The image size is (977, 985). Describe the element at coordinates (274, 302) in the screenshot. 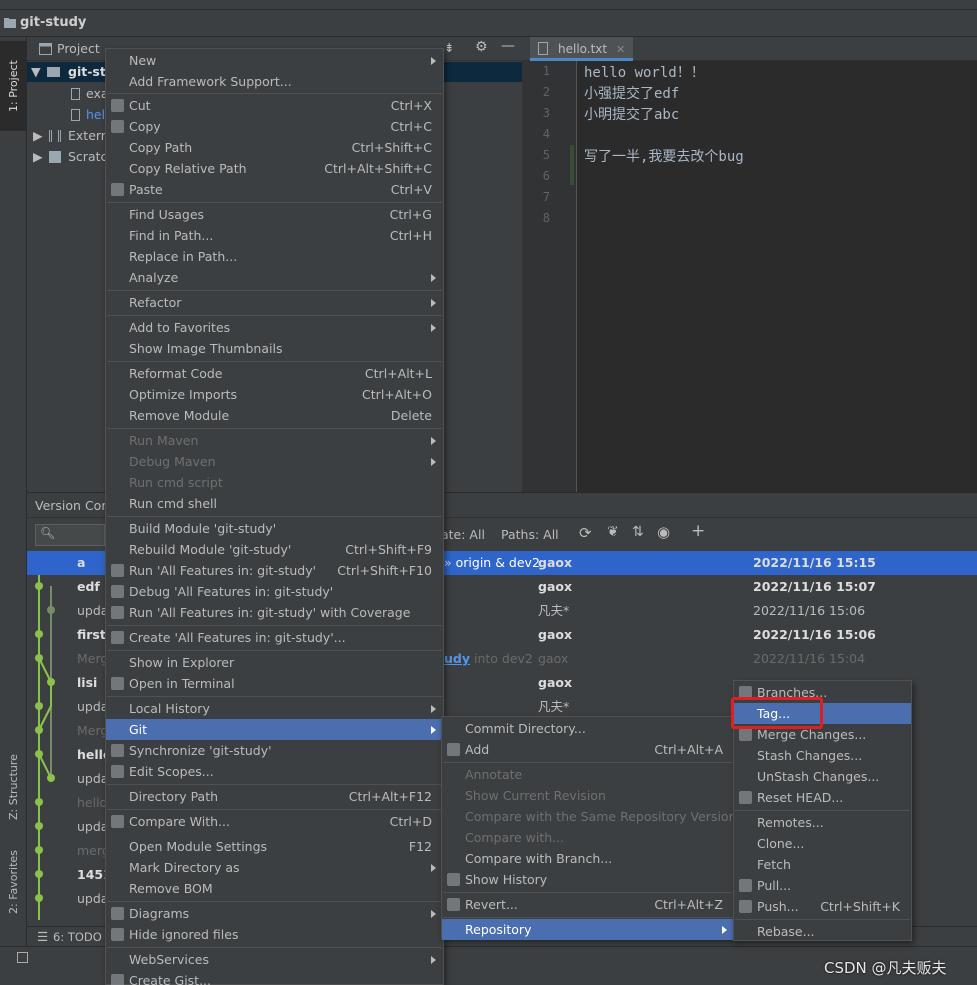

I see `menu-item-refactor: Refactor` at that location.